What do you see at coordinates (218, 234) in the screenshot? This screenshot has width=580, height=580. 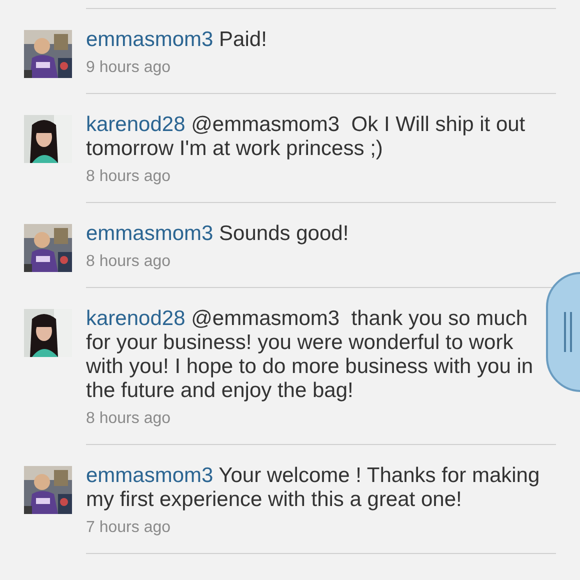 I see `comment-text: emmasmom3 Sounds good!` at bounding box center [218, 234].